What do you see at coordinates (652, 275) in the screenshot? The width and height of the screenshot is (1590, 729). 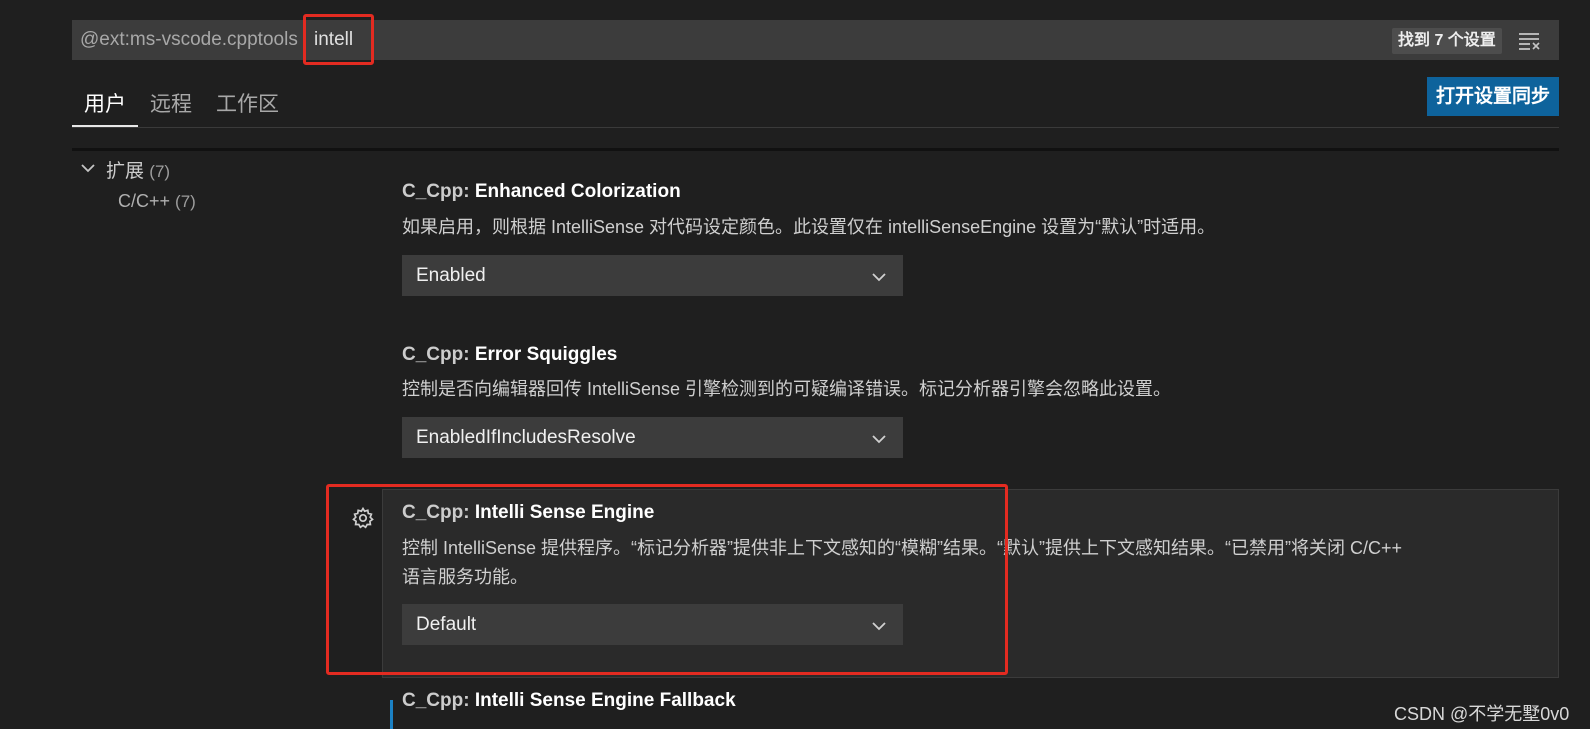 I see `enhanced-colorization-select: Enabled` at bounding box center [652, 275].